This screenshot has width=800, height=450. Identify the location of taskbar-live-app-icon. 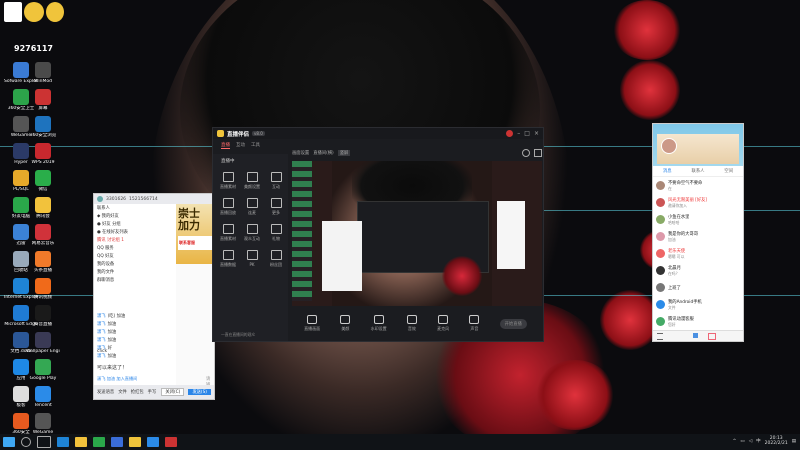
(135, 442).